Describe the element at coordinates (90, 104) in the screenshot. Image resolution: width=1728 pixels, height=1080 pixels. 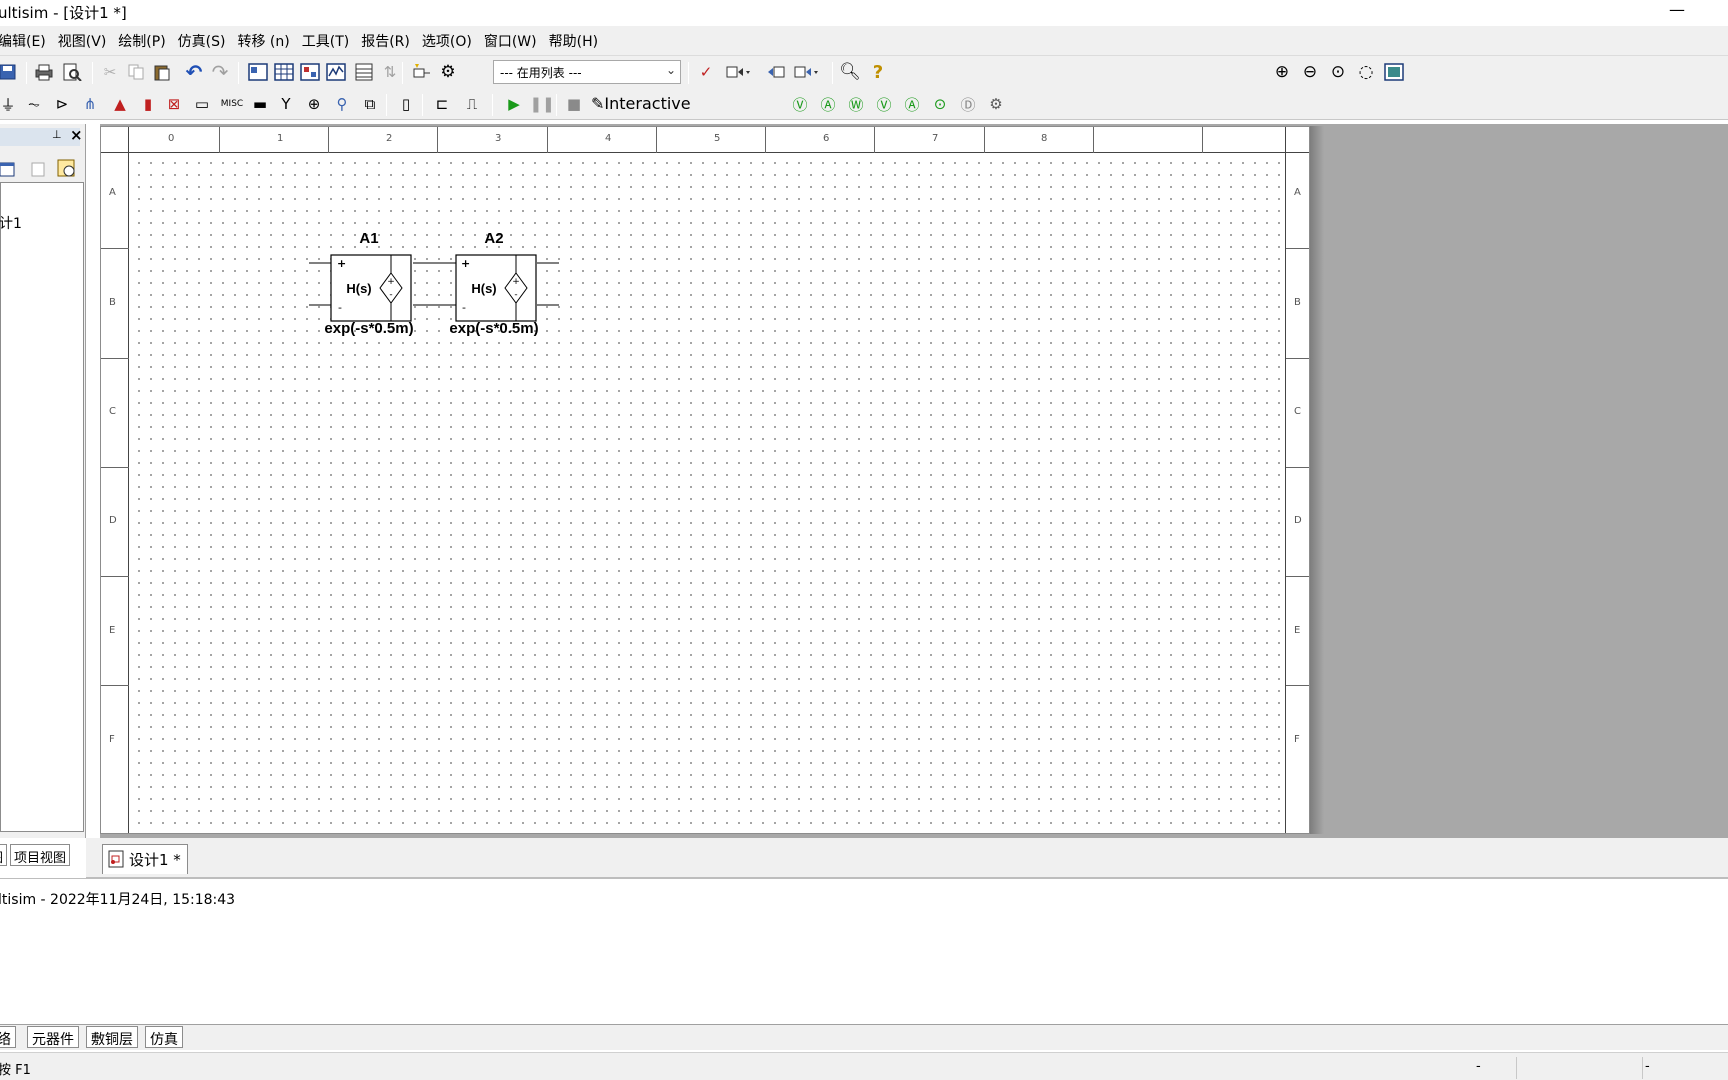
I see `transistor-icon: ⋔` at that location.